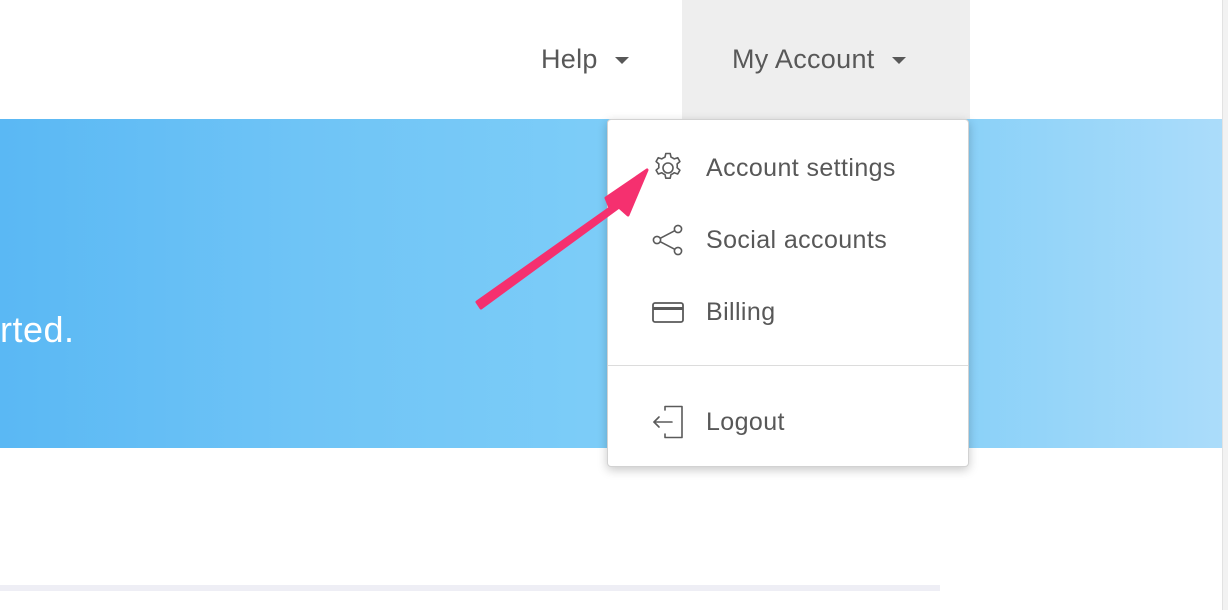 The image size is (1228, 610). Describe the element at coordinates (803, 59) in the screenshot. I see `my-account-label: My Account` at that location.